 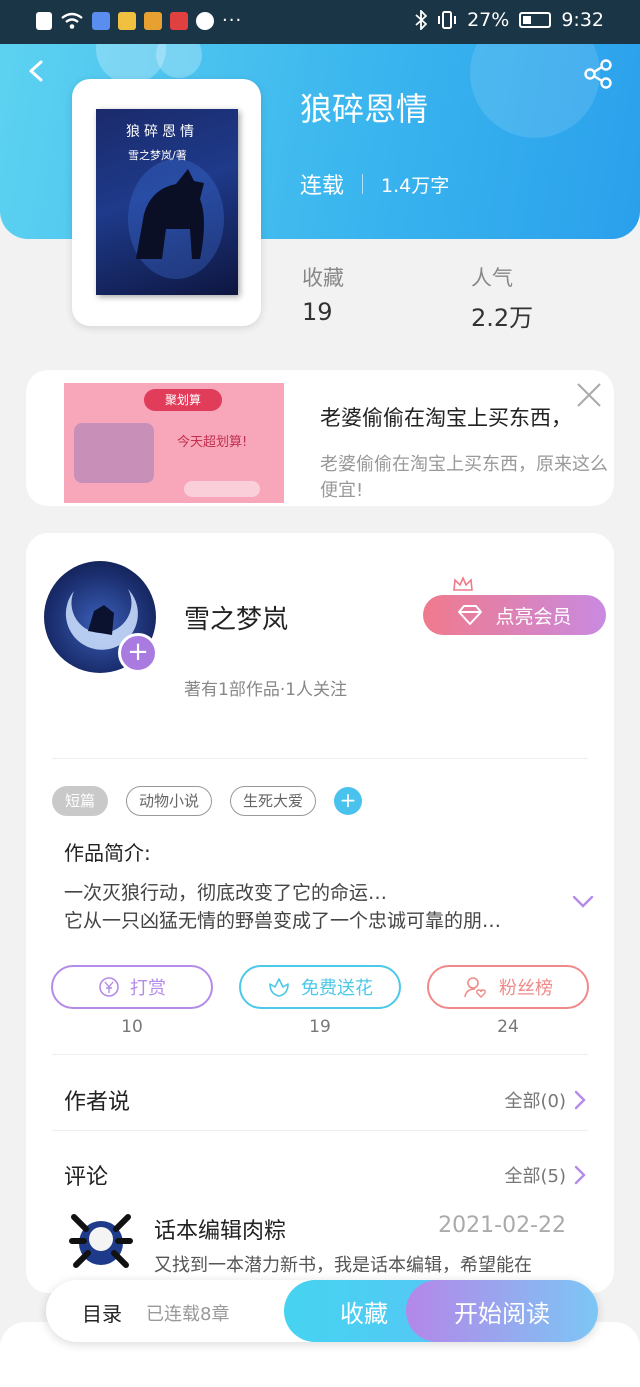 I want to click on fans-label: 粉丝榜, so click(x=526, y=988).